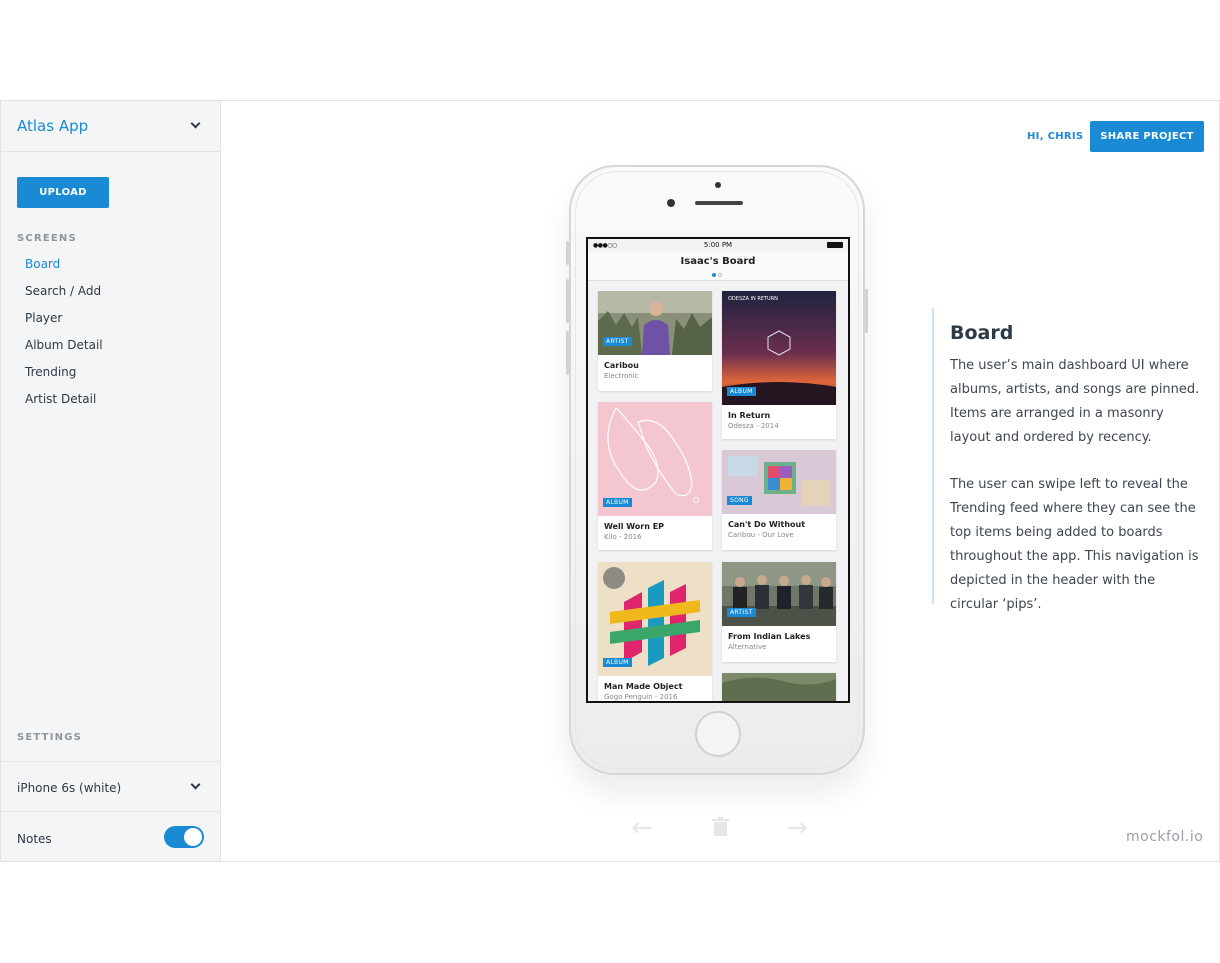 This screenshot has height=963, width=1220. I want to click on card-subtitle: Kilo - 2016, so click(623, 537).